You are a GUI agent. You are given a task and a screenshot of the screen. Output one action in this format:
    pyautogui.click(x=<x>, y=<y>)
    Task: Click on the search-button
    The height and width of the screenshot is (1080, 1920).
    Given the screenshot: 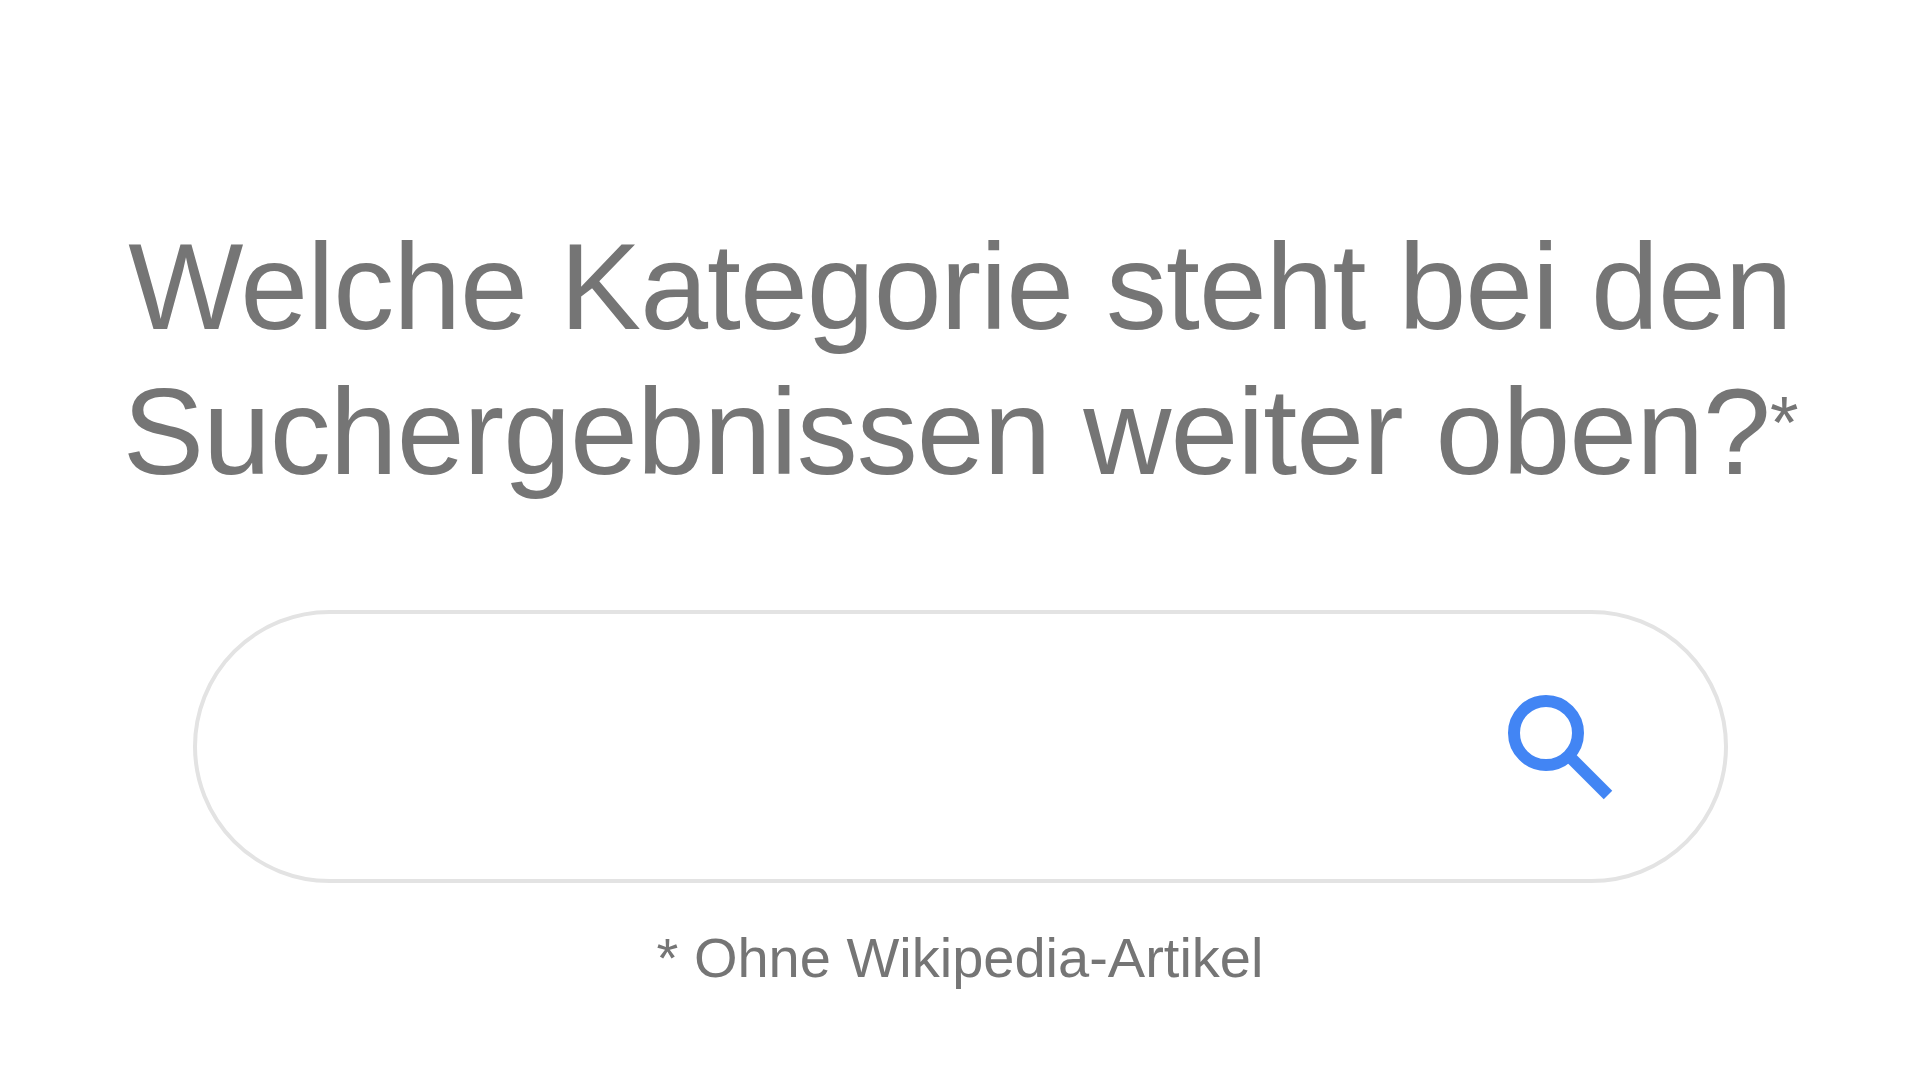 What is the action you would take?
    pyautogui.click(x=1559, y=746)
    